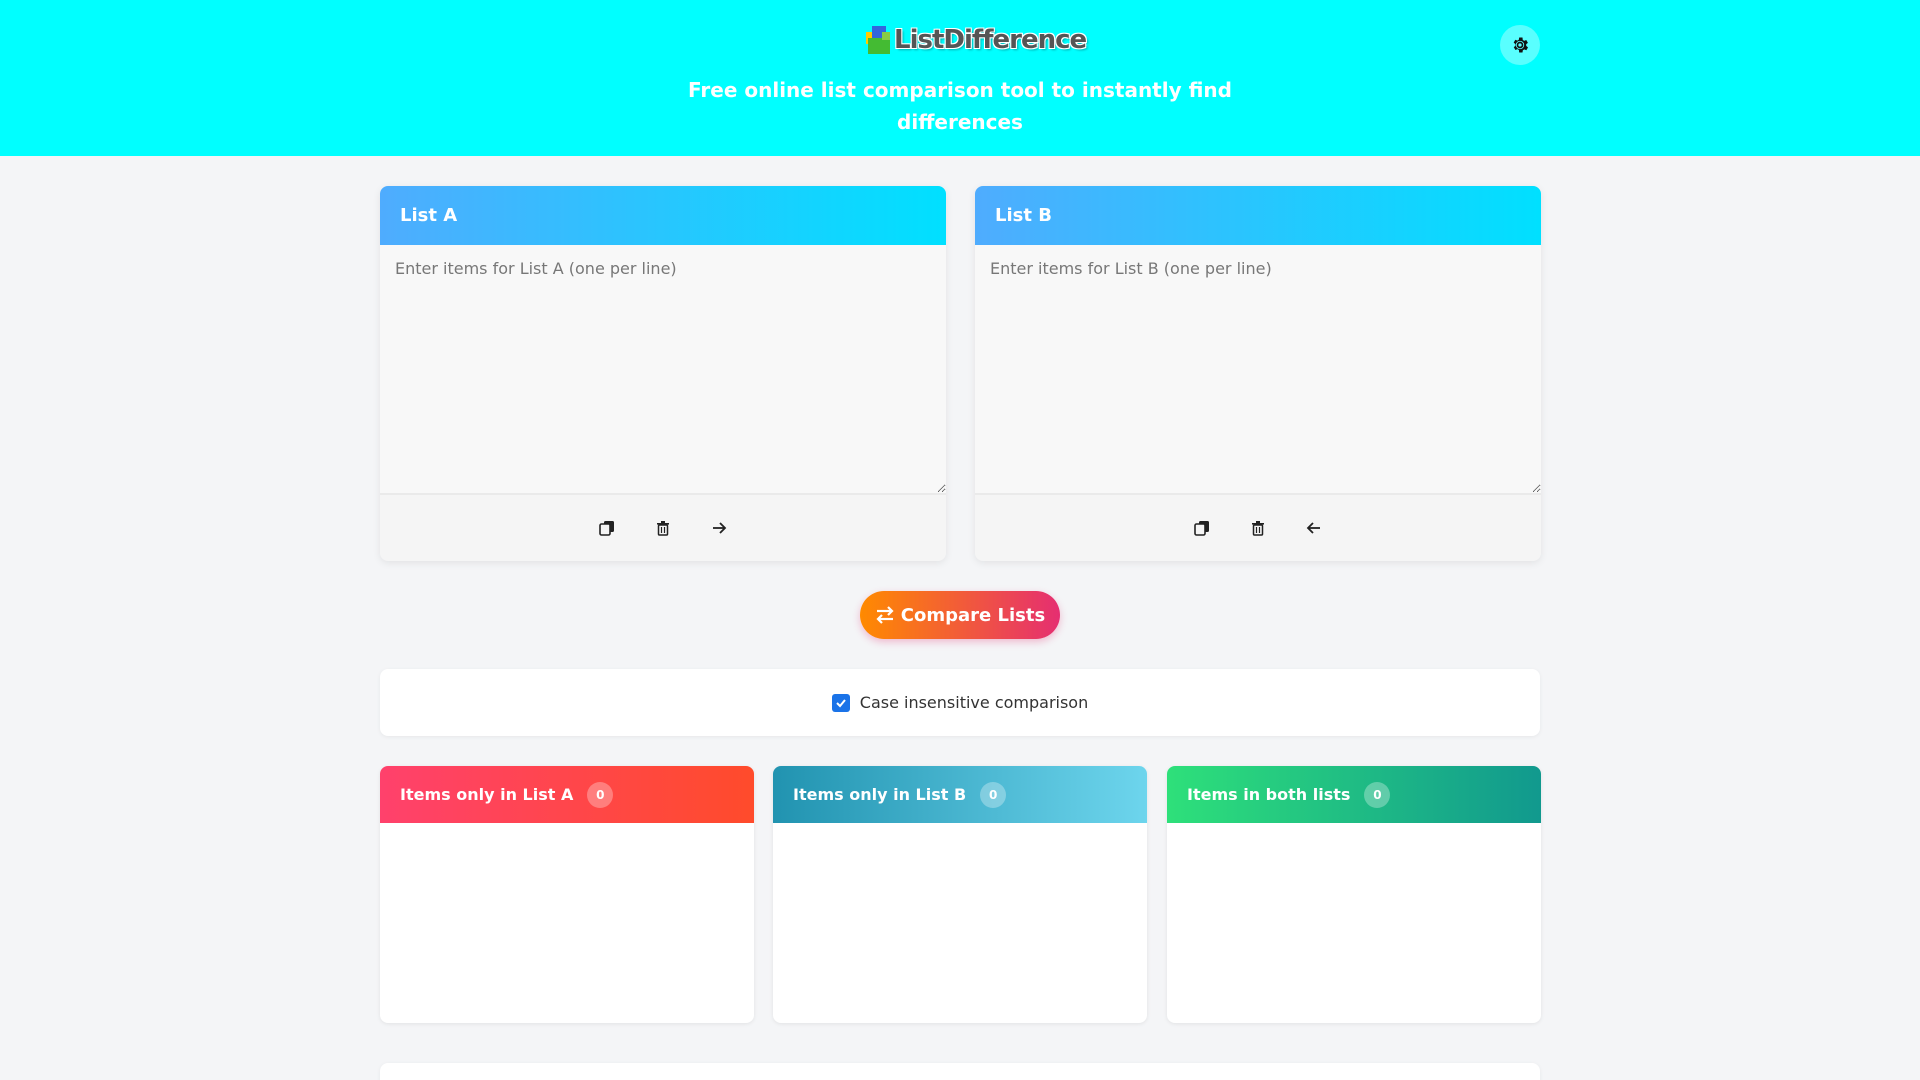 This screenshot has width=1920, height=1080. Describe the element at coordinates (487, 794) in the screenshot. I see `result-only-a-title: Items only in List A` at that location.